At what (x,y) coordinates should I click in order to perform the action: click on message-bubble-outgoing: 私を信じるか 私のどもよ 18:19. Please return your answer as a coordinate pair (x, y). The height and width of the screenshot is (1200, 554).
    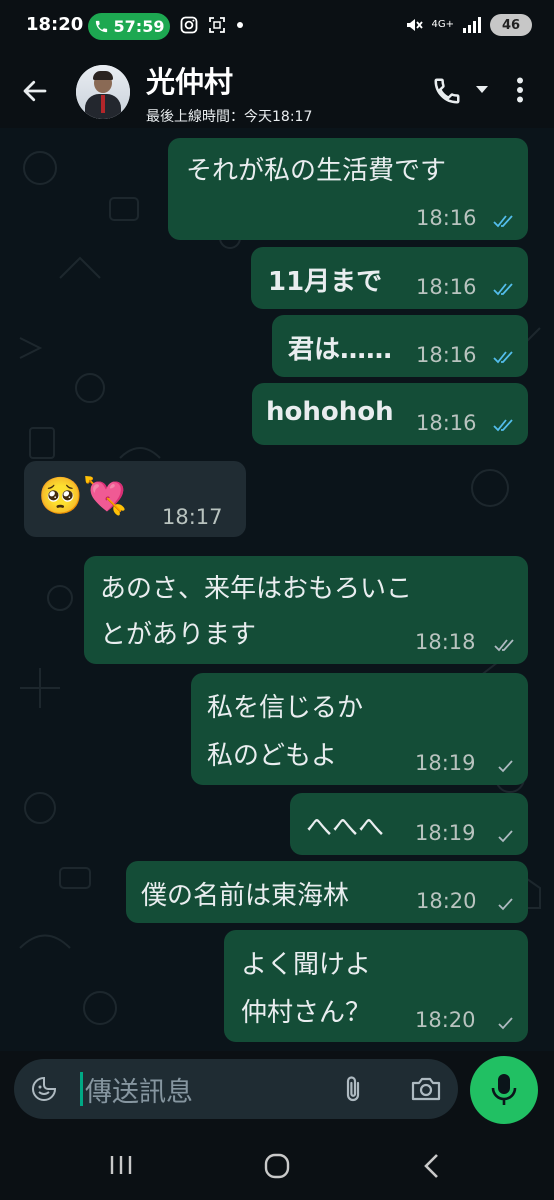
    Looking at the image, I should click on (359, 729).